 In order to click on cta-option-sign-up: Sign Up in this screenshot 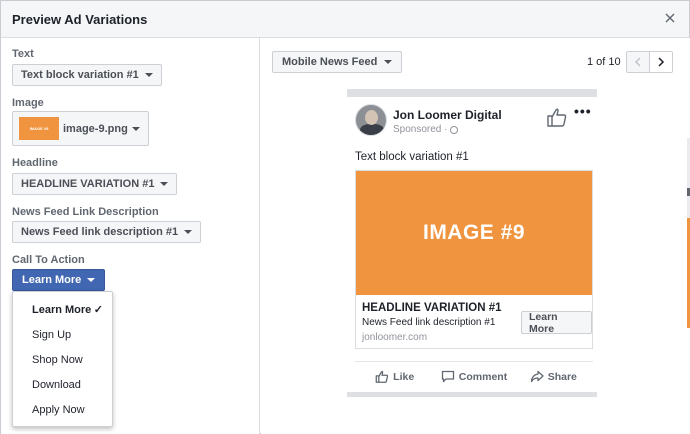, I will do `click(62, 334)`.